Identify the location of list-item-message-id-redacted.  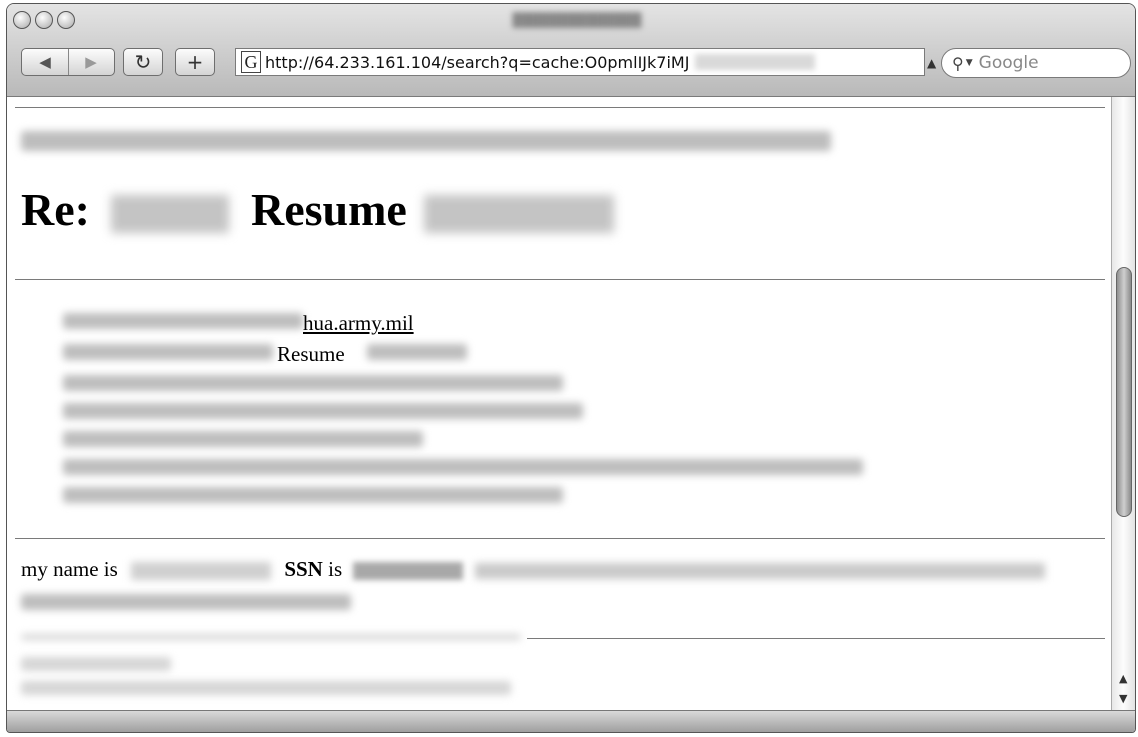
(463, 467).